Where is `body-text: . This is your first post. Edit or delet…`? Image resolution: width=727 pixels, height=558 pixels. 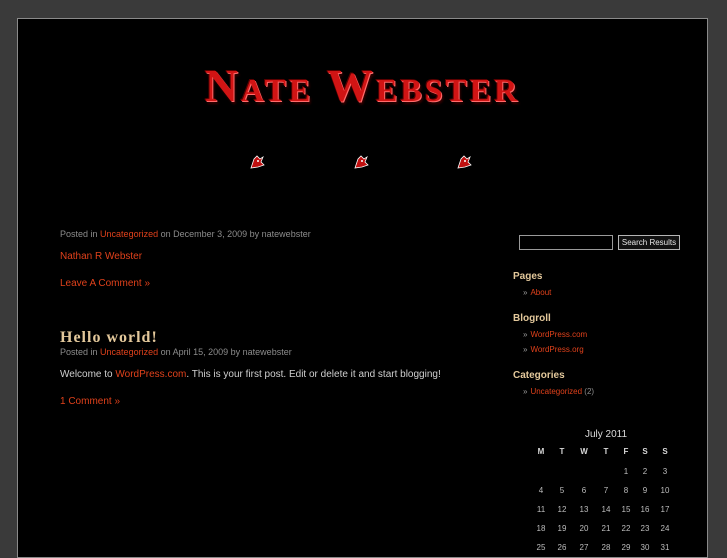
body-text: . This is your first post. Edit or delet… is located at coordinates (313, 374).